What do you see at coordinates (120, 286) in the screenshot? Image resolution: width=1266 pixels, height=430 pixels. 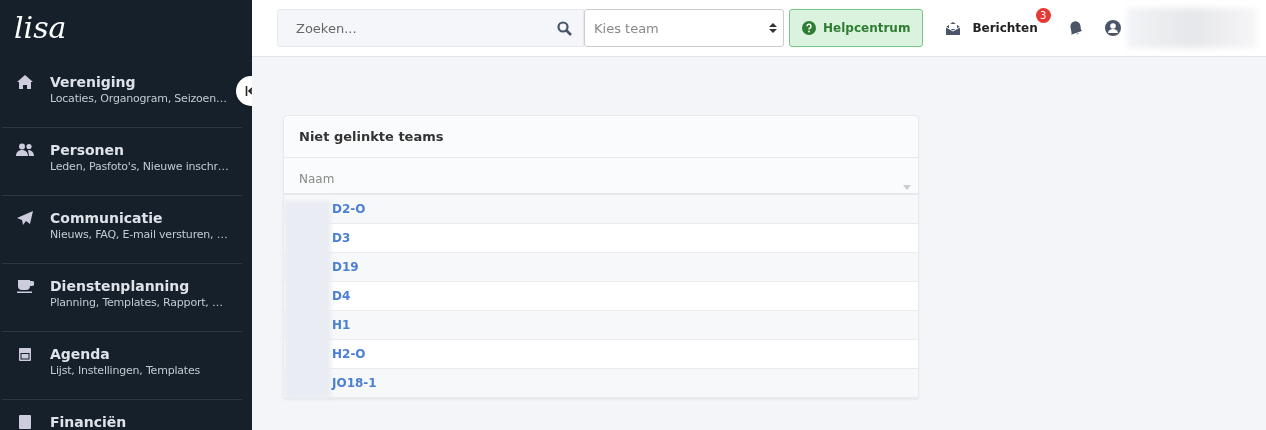 I see `sidebar-item-title: Dienstenplanning` at bounding box center [120, 286].